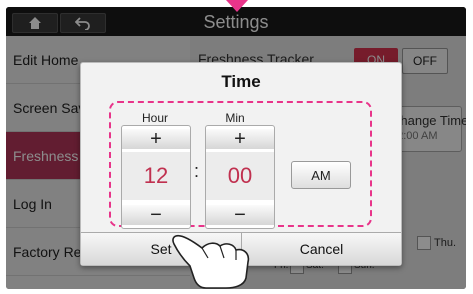  I want to click on min-spinner: + 00 −, so click(240, 177).